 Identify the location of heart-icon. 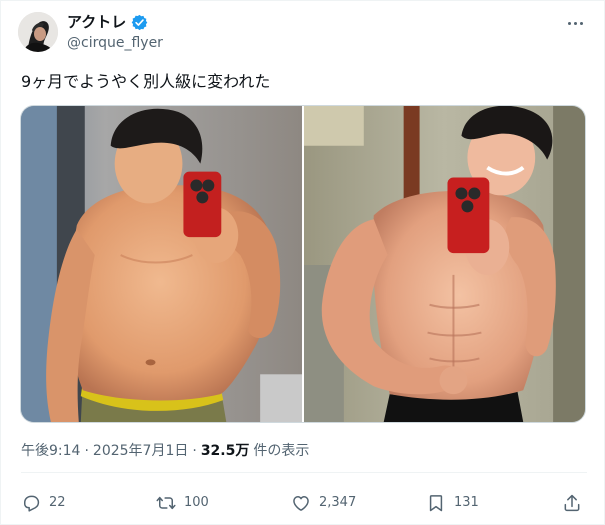
(301, 503).